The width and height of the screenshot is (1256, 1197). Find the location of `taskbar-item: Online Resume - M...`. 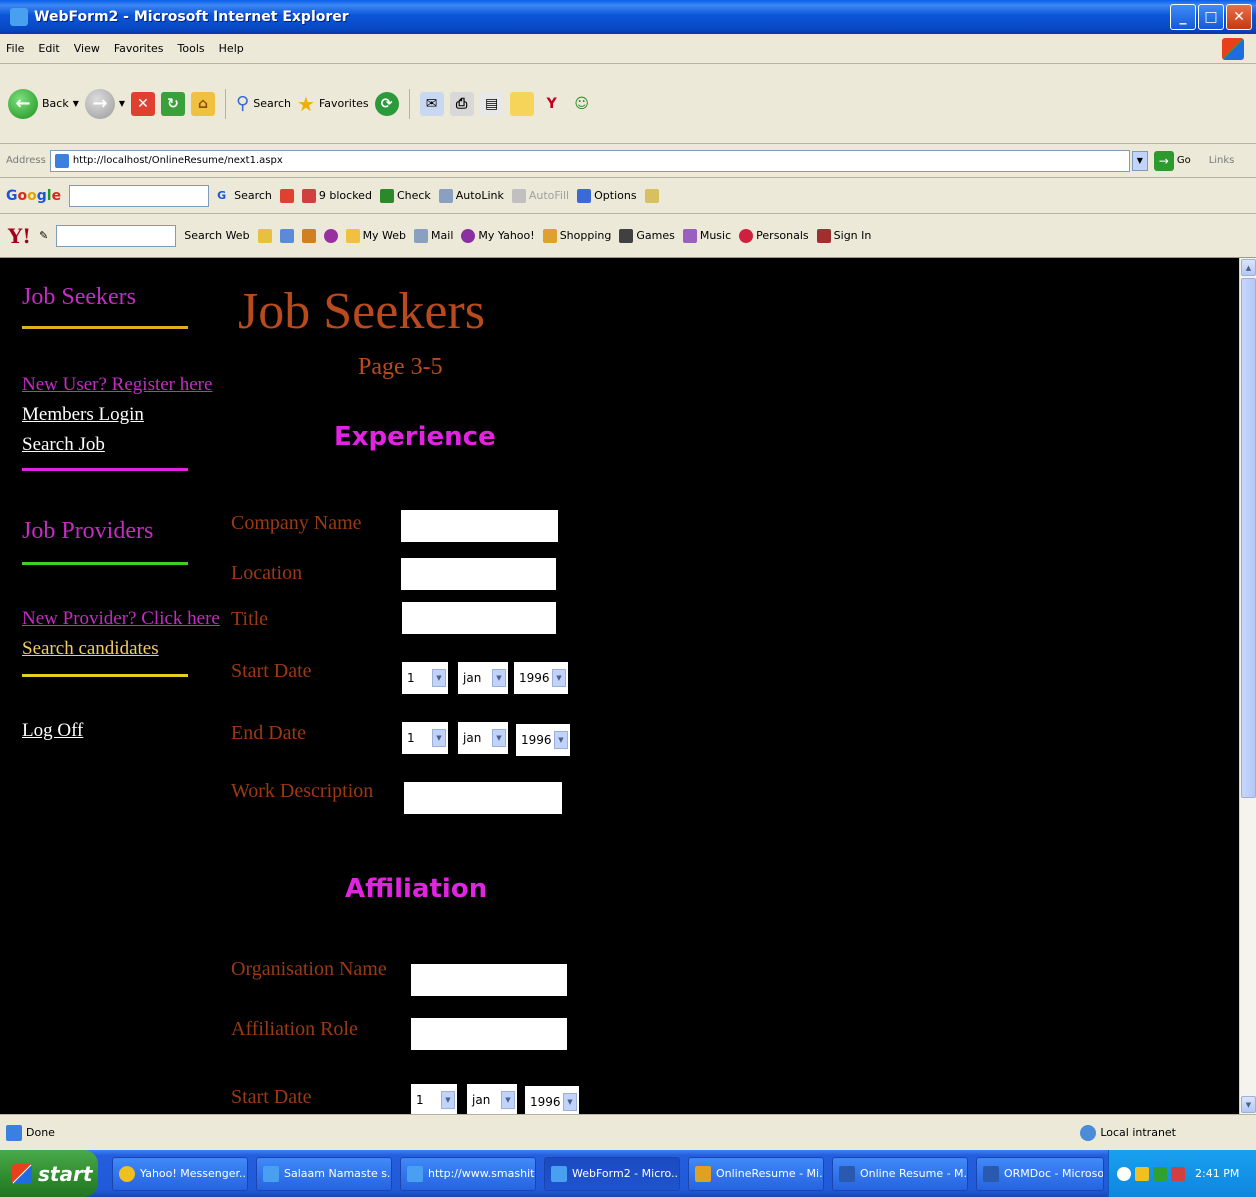

taskbar-item: Online Resume - M... is located at coordinates (900, 1173).